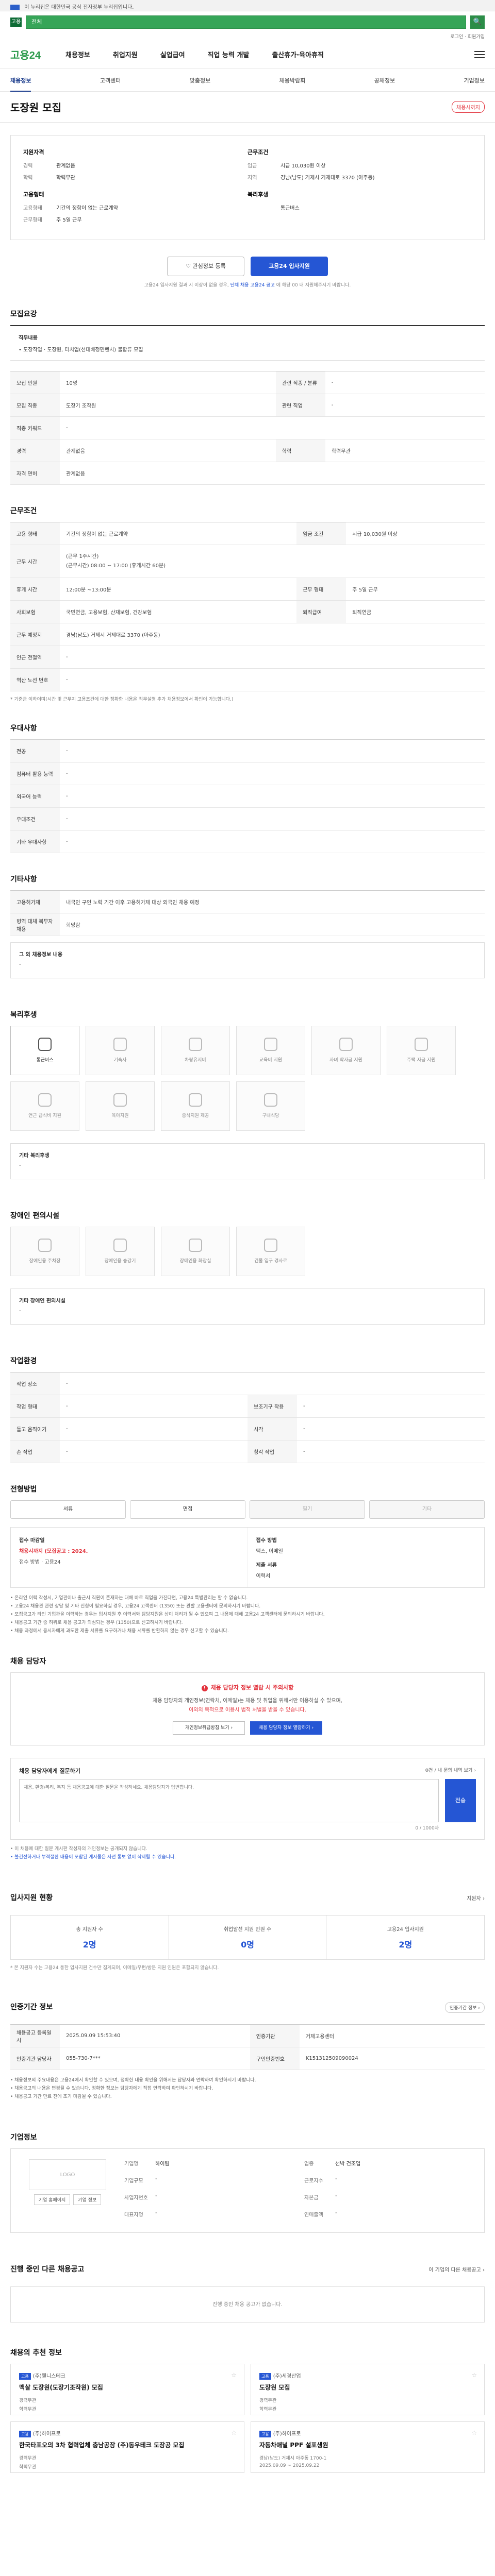 This screenshot has width=495, height=2576. What do you see at coordinates (247, 108) in the screenshot?
I see `title-row: 도장원 모집 채용시까지` at bounding box center [247, 108].